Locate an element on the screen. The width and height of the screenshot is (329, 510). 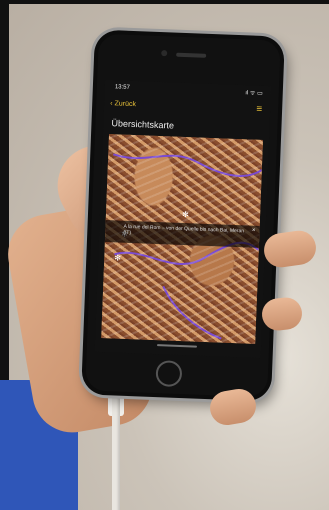
back-label: Zurück is located at coordinates (125, 104).